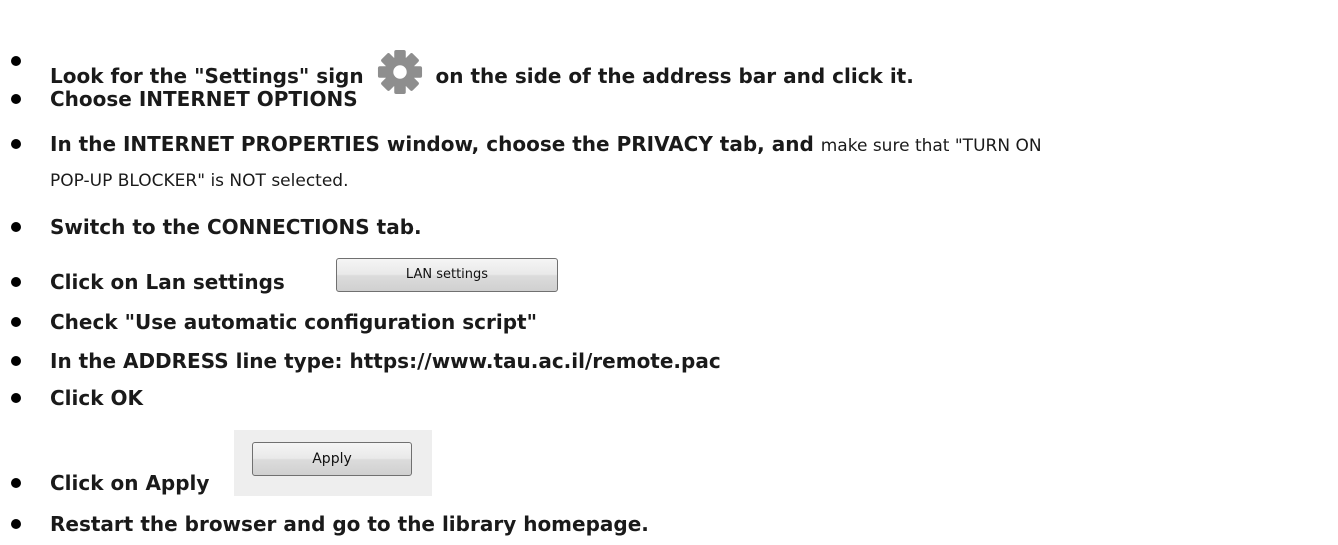  Describe the element at coordinates (97, 398) in the screenshot. I see `step-text: Click OK` at that location.